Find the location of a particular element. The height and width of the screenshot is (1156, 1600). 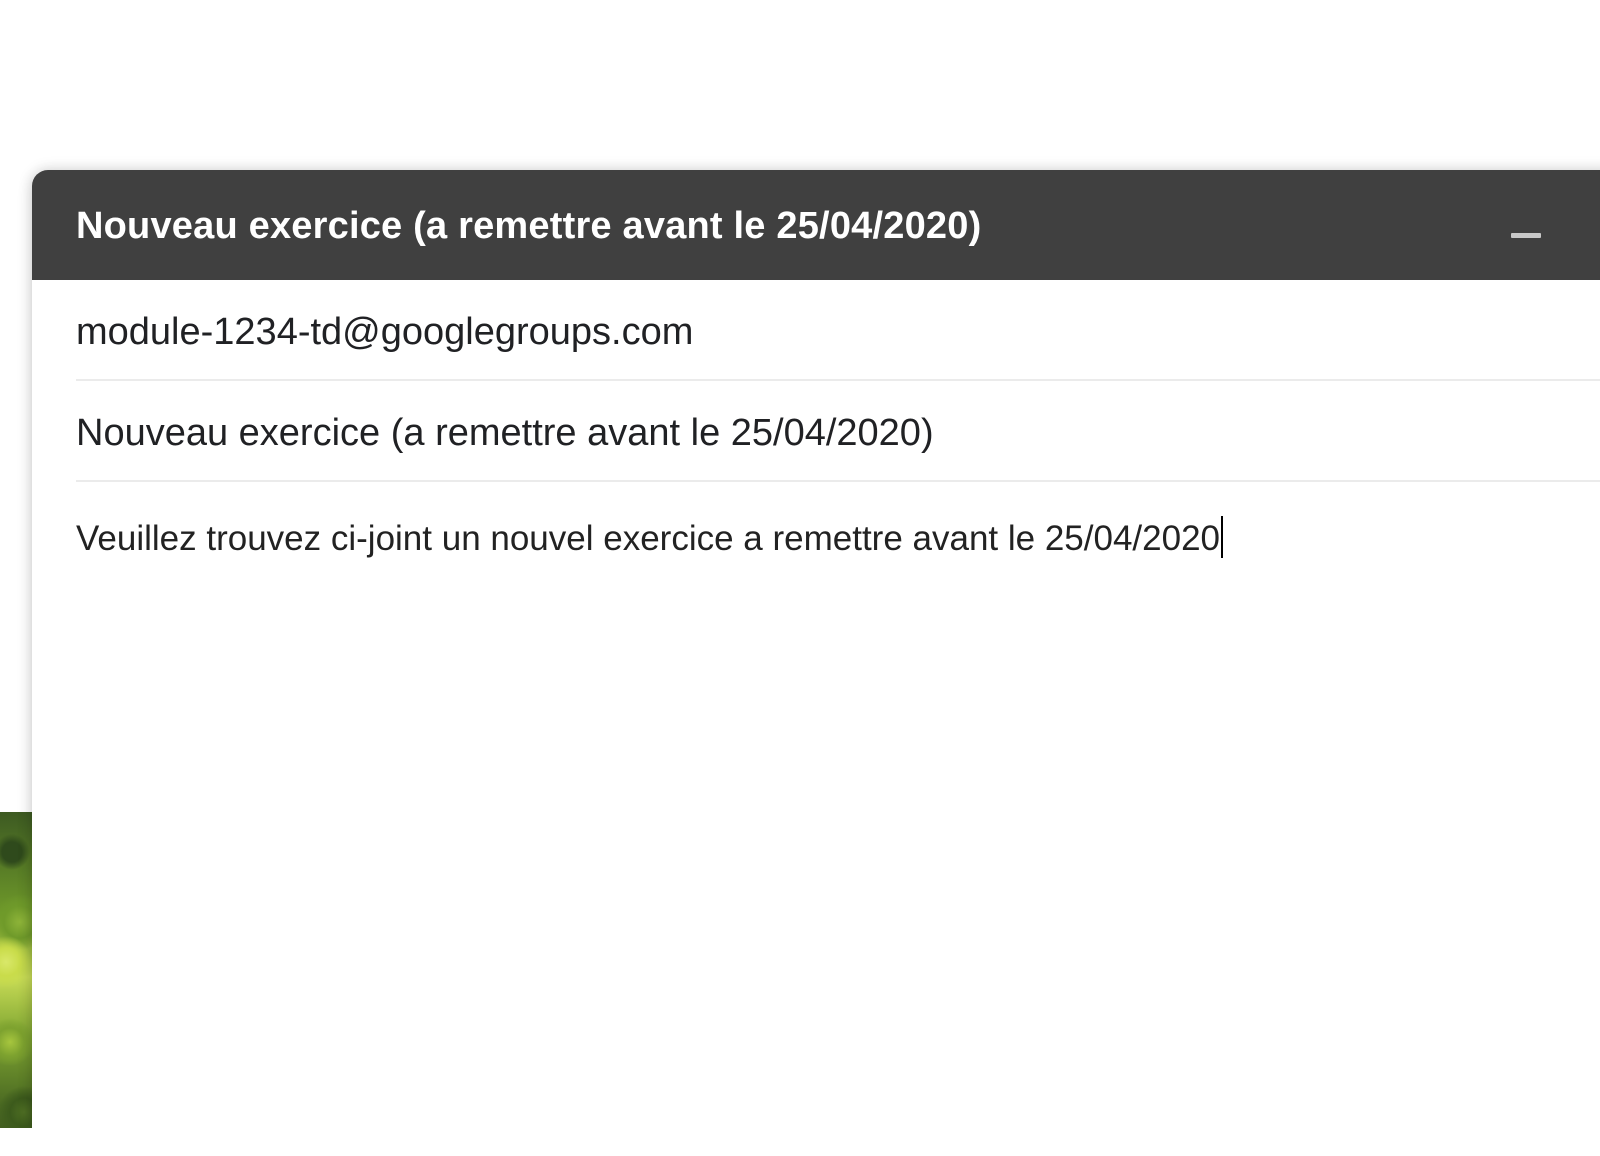

minimize-icon is located at coordinates (1526, 235).